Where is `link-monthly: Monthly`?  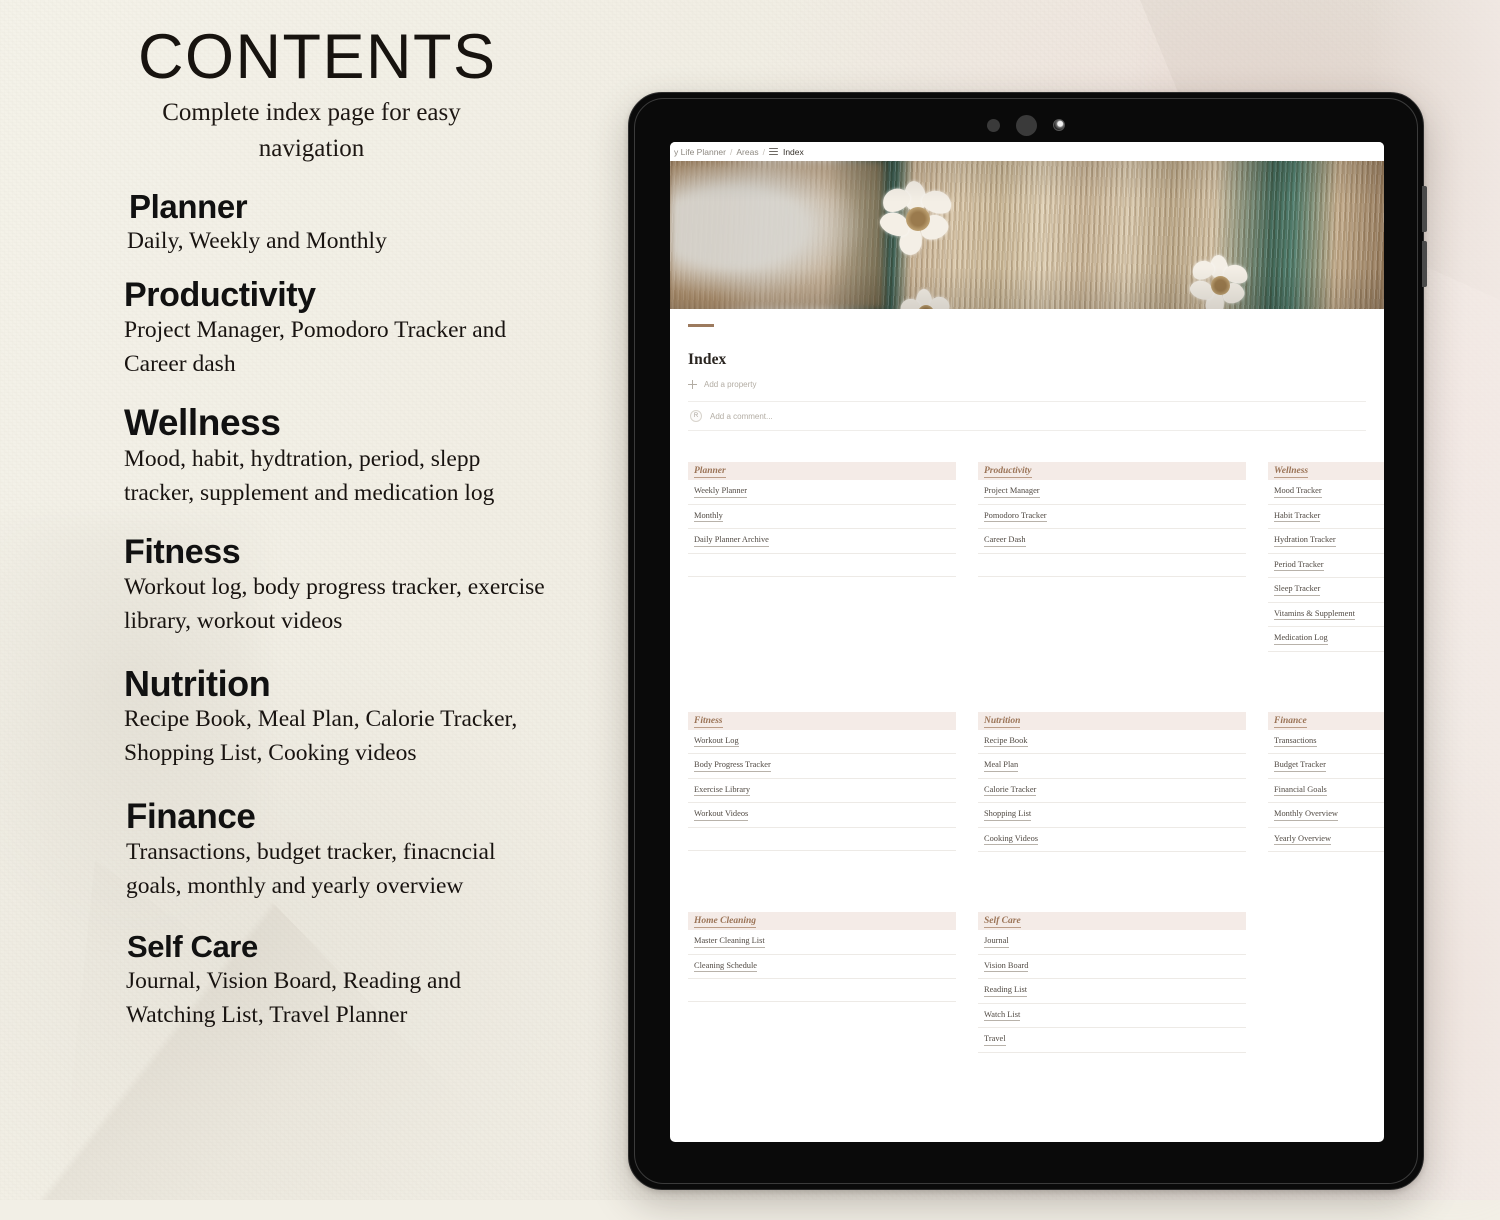
link-monthly: Monthly is located at coordinates (708, 516).